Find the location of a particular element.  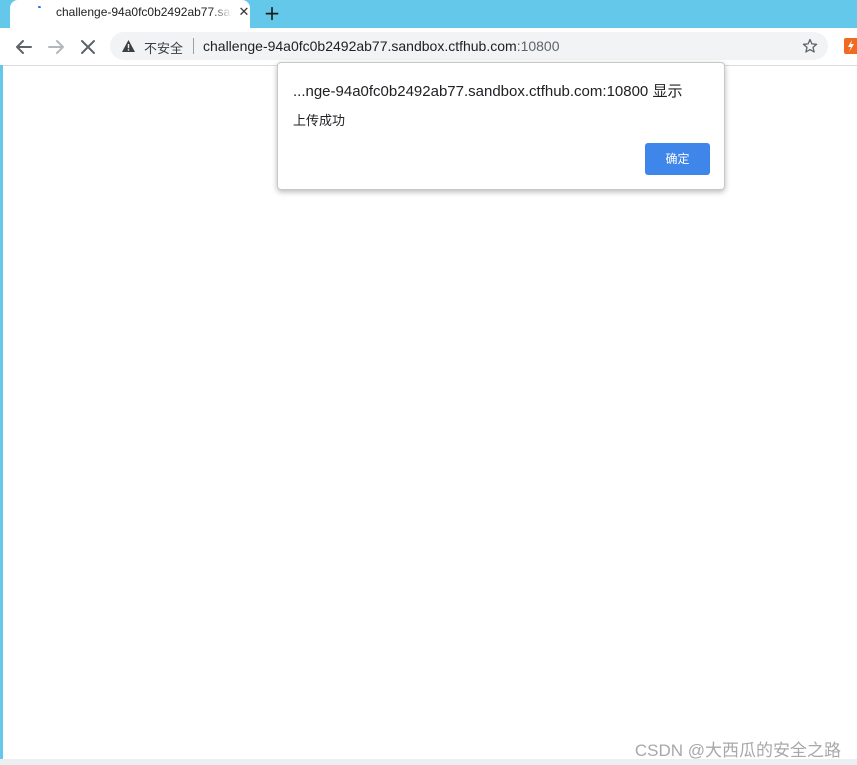

loading-spinner-icon is located at coordinates (39, 7).